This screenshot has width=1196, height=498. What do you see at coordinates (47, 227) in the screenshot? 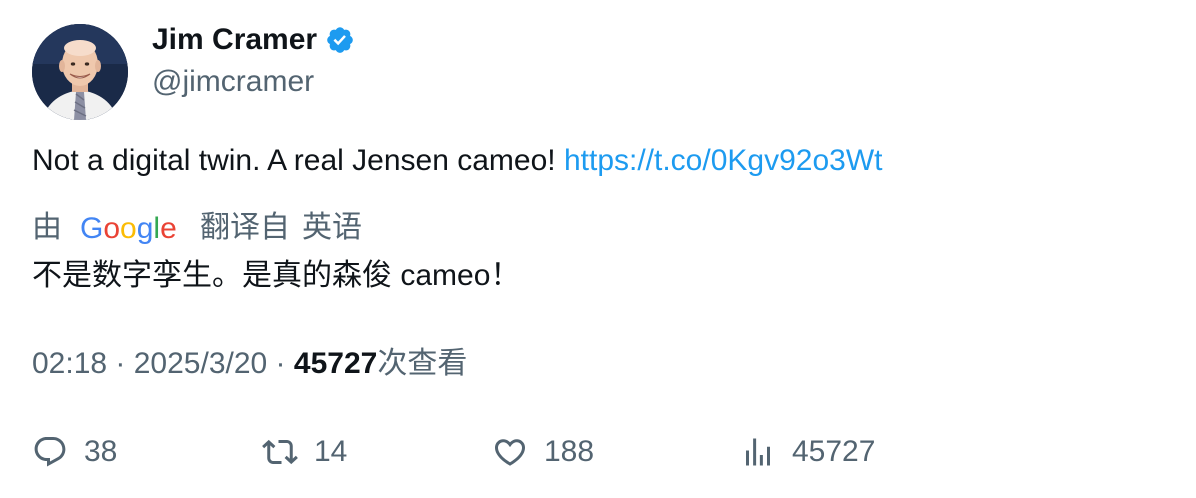
I see `translate-by-label: 由` at bounding box center [47, 227].